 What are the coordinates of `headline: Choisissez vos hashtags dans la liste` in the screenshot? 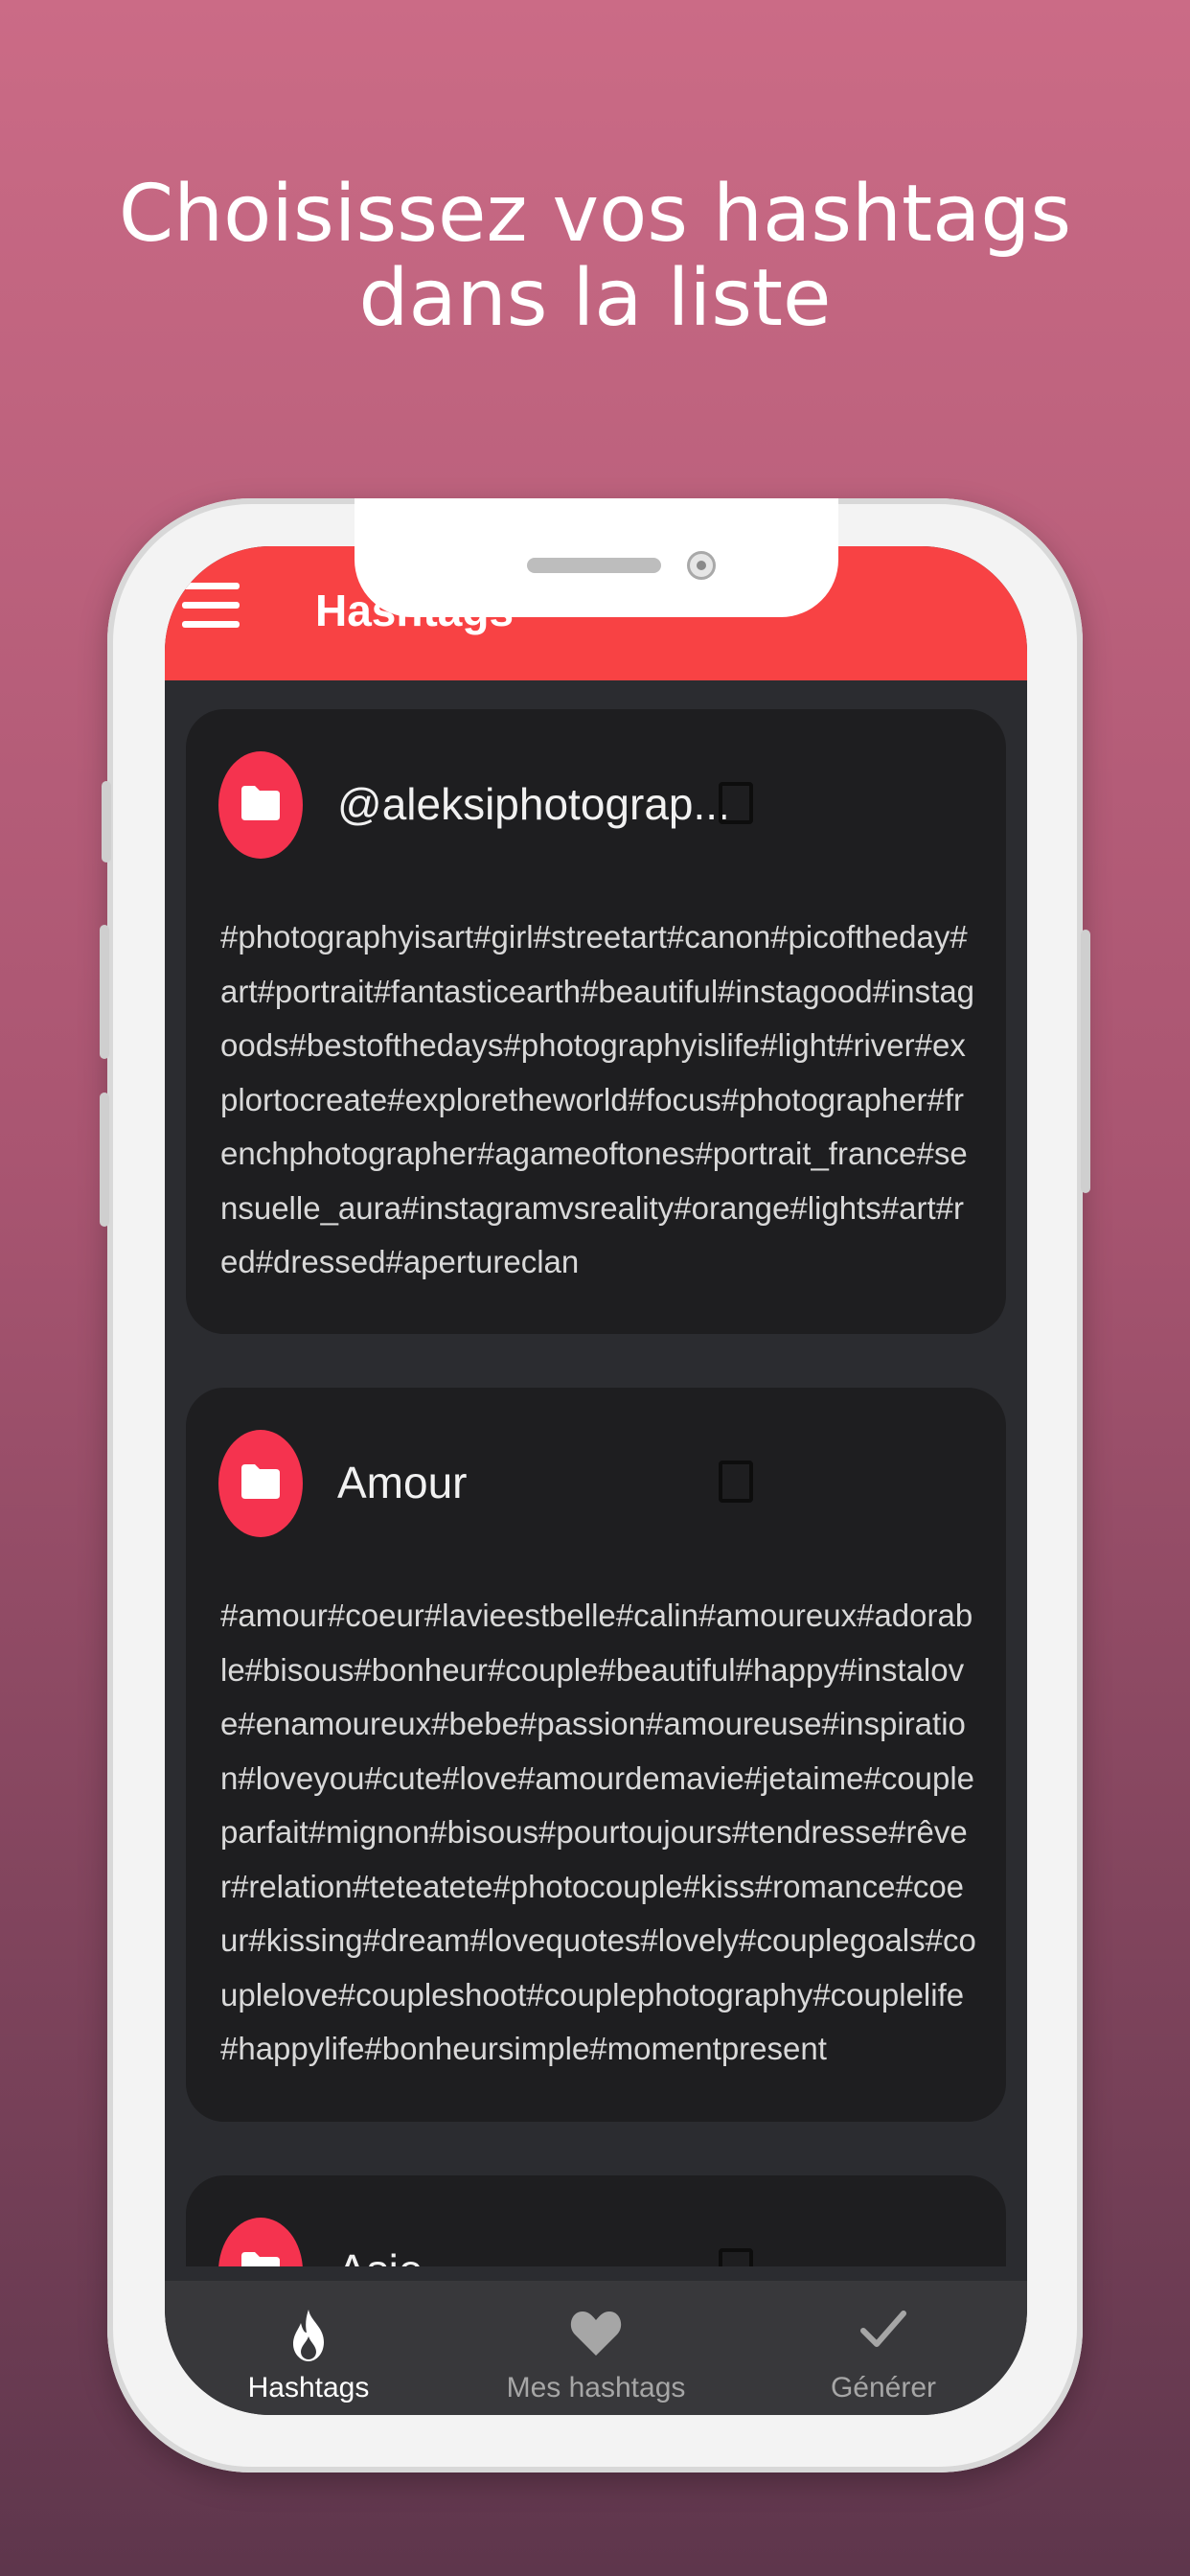 It's located at (595, 257).